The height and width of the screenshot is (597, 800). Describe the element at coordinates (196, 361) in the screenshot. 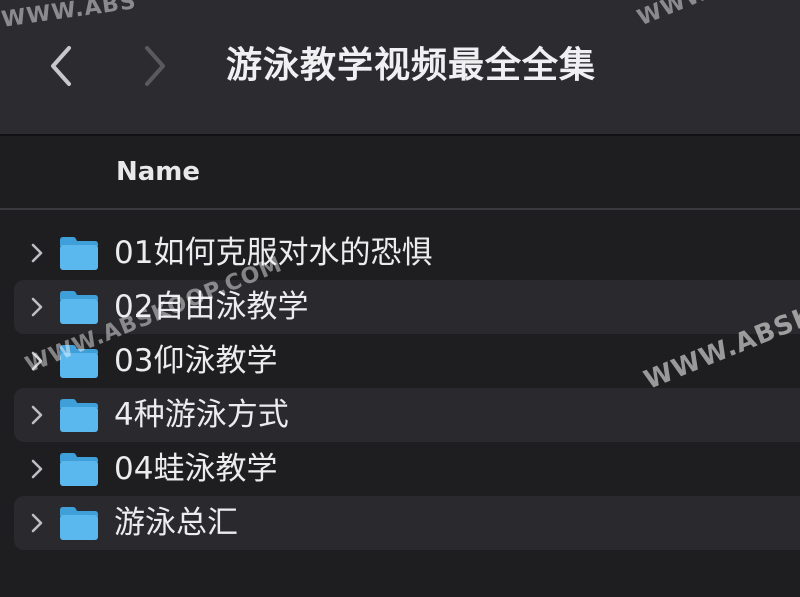

I see `list-item-label: 03仰泳教学` at that location.